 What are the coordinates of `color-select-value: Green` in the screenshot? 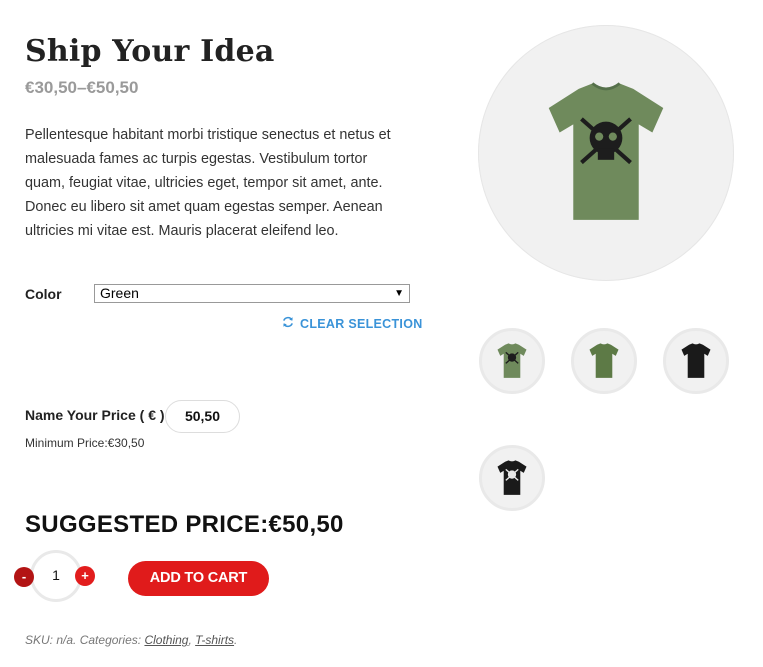 It's located at (119, 293).